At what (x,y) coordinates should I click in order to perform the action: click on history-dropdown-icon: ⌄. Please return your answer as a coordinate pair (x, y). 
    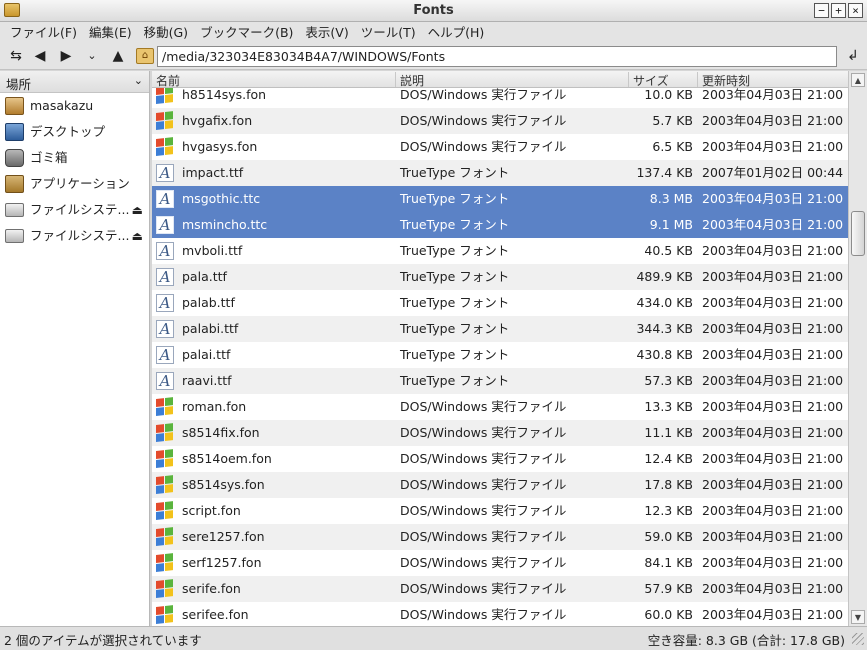
    Looking at the image, I should click on (92, 56).